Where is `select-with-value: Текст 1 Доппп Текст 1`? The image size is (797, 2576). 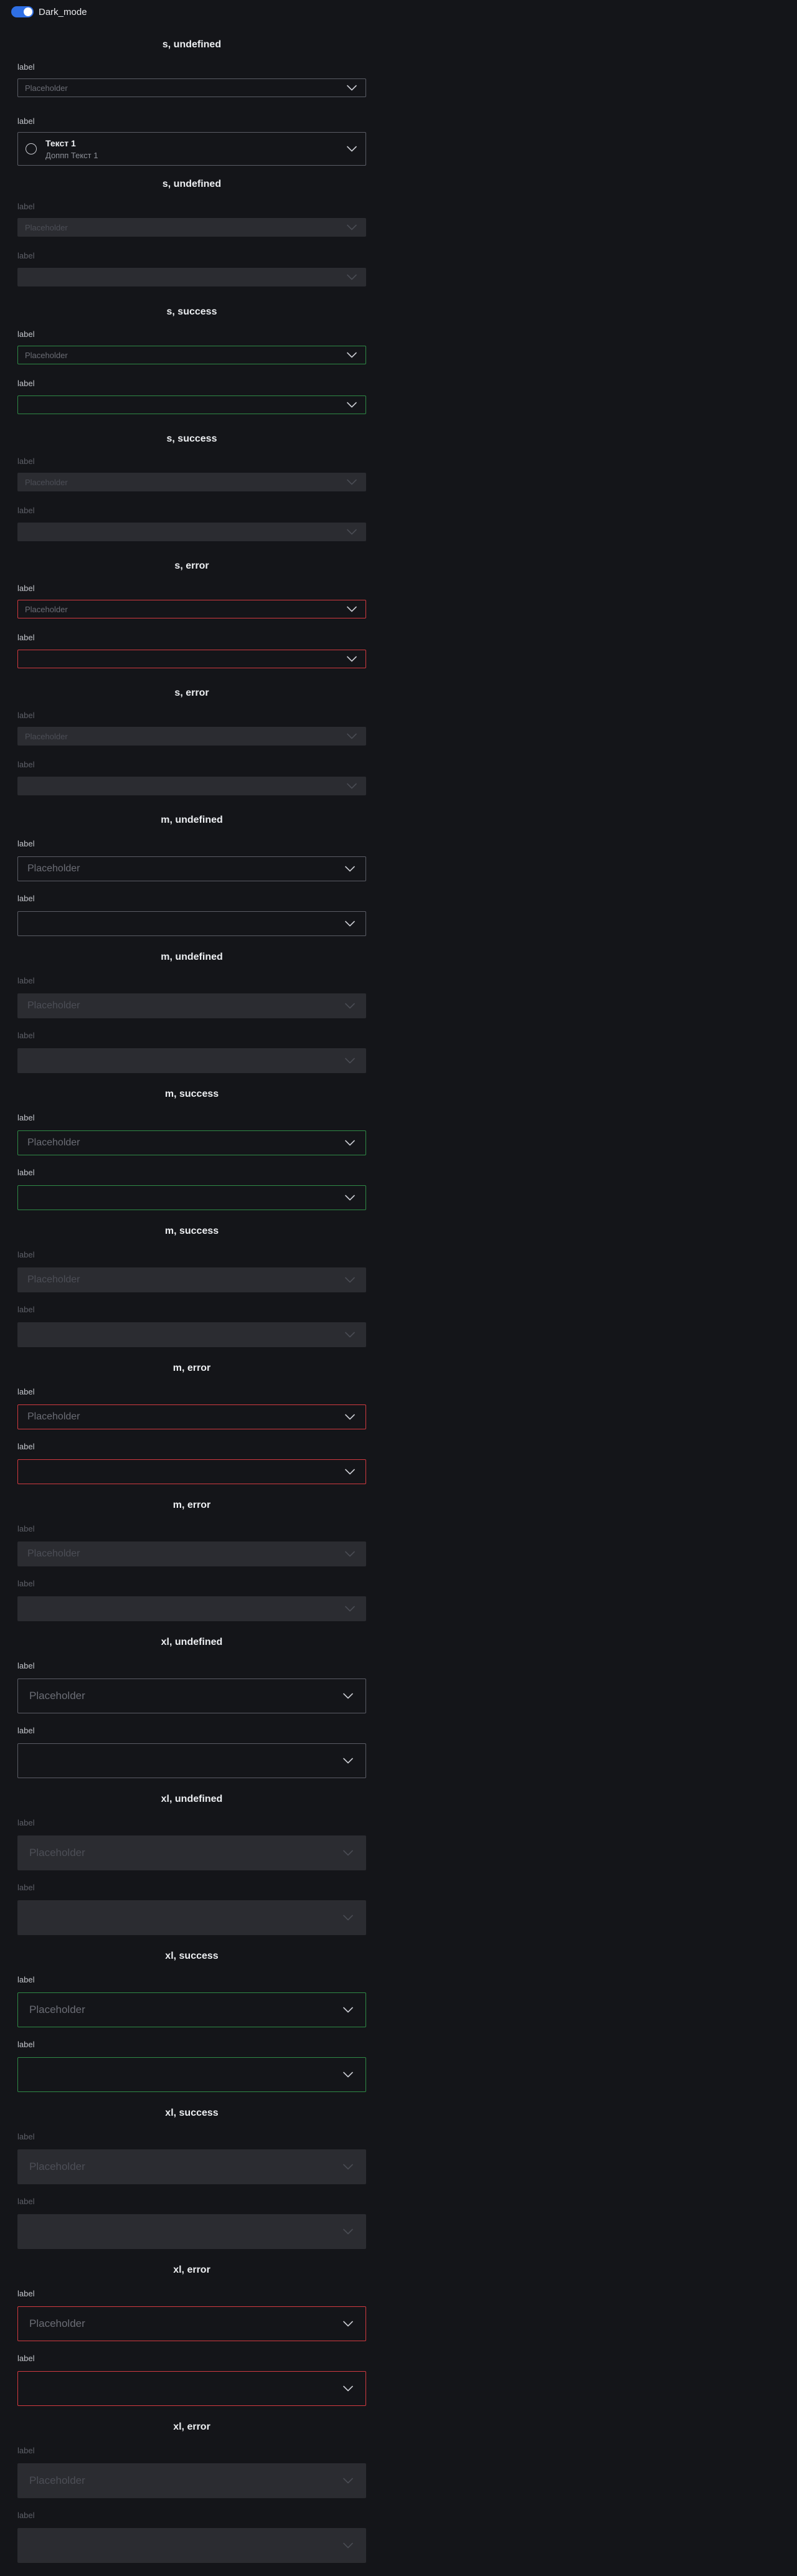 select-with-value: Текст 1 Доппп Текст 1 is located at coordinates (191, 149).